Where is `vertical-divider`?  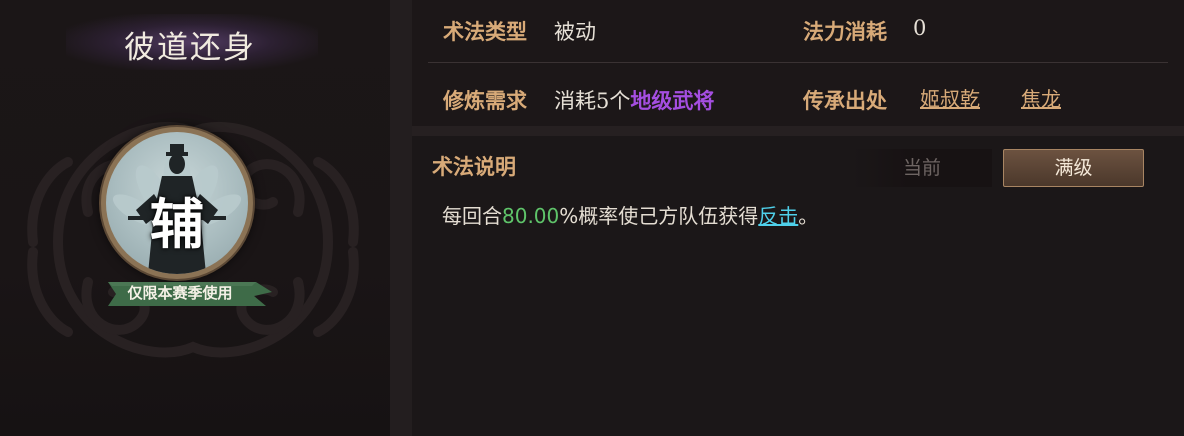
vertical-divider is located at coordinates (401, 218).